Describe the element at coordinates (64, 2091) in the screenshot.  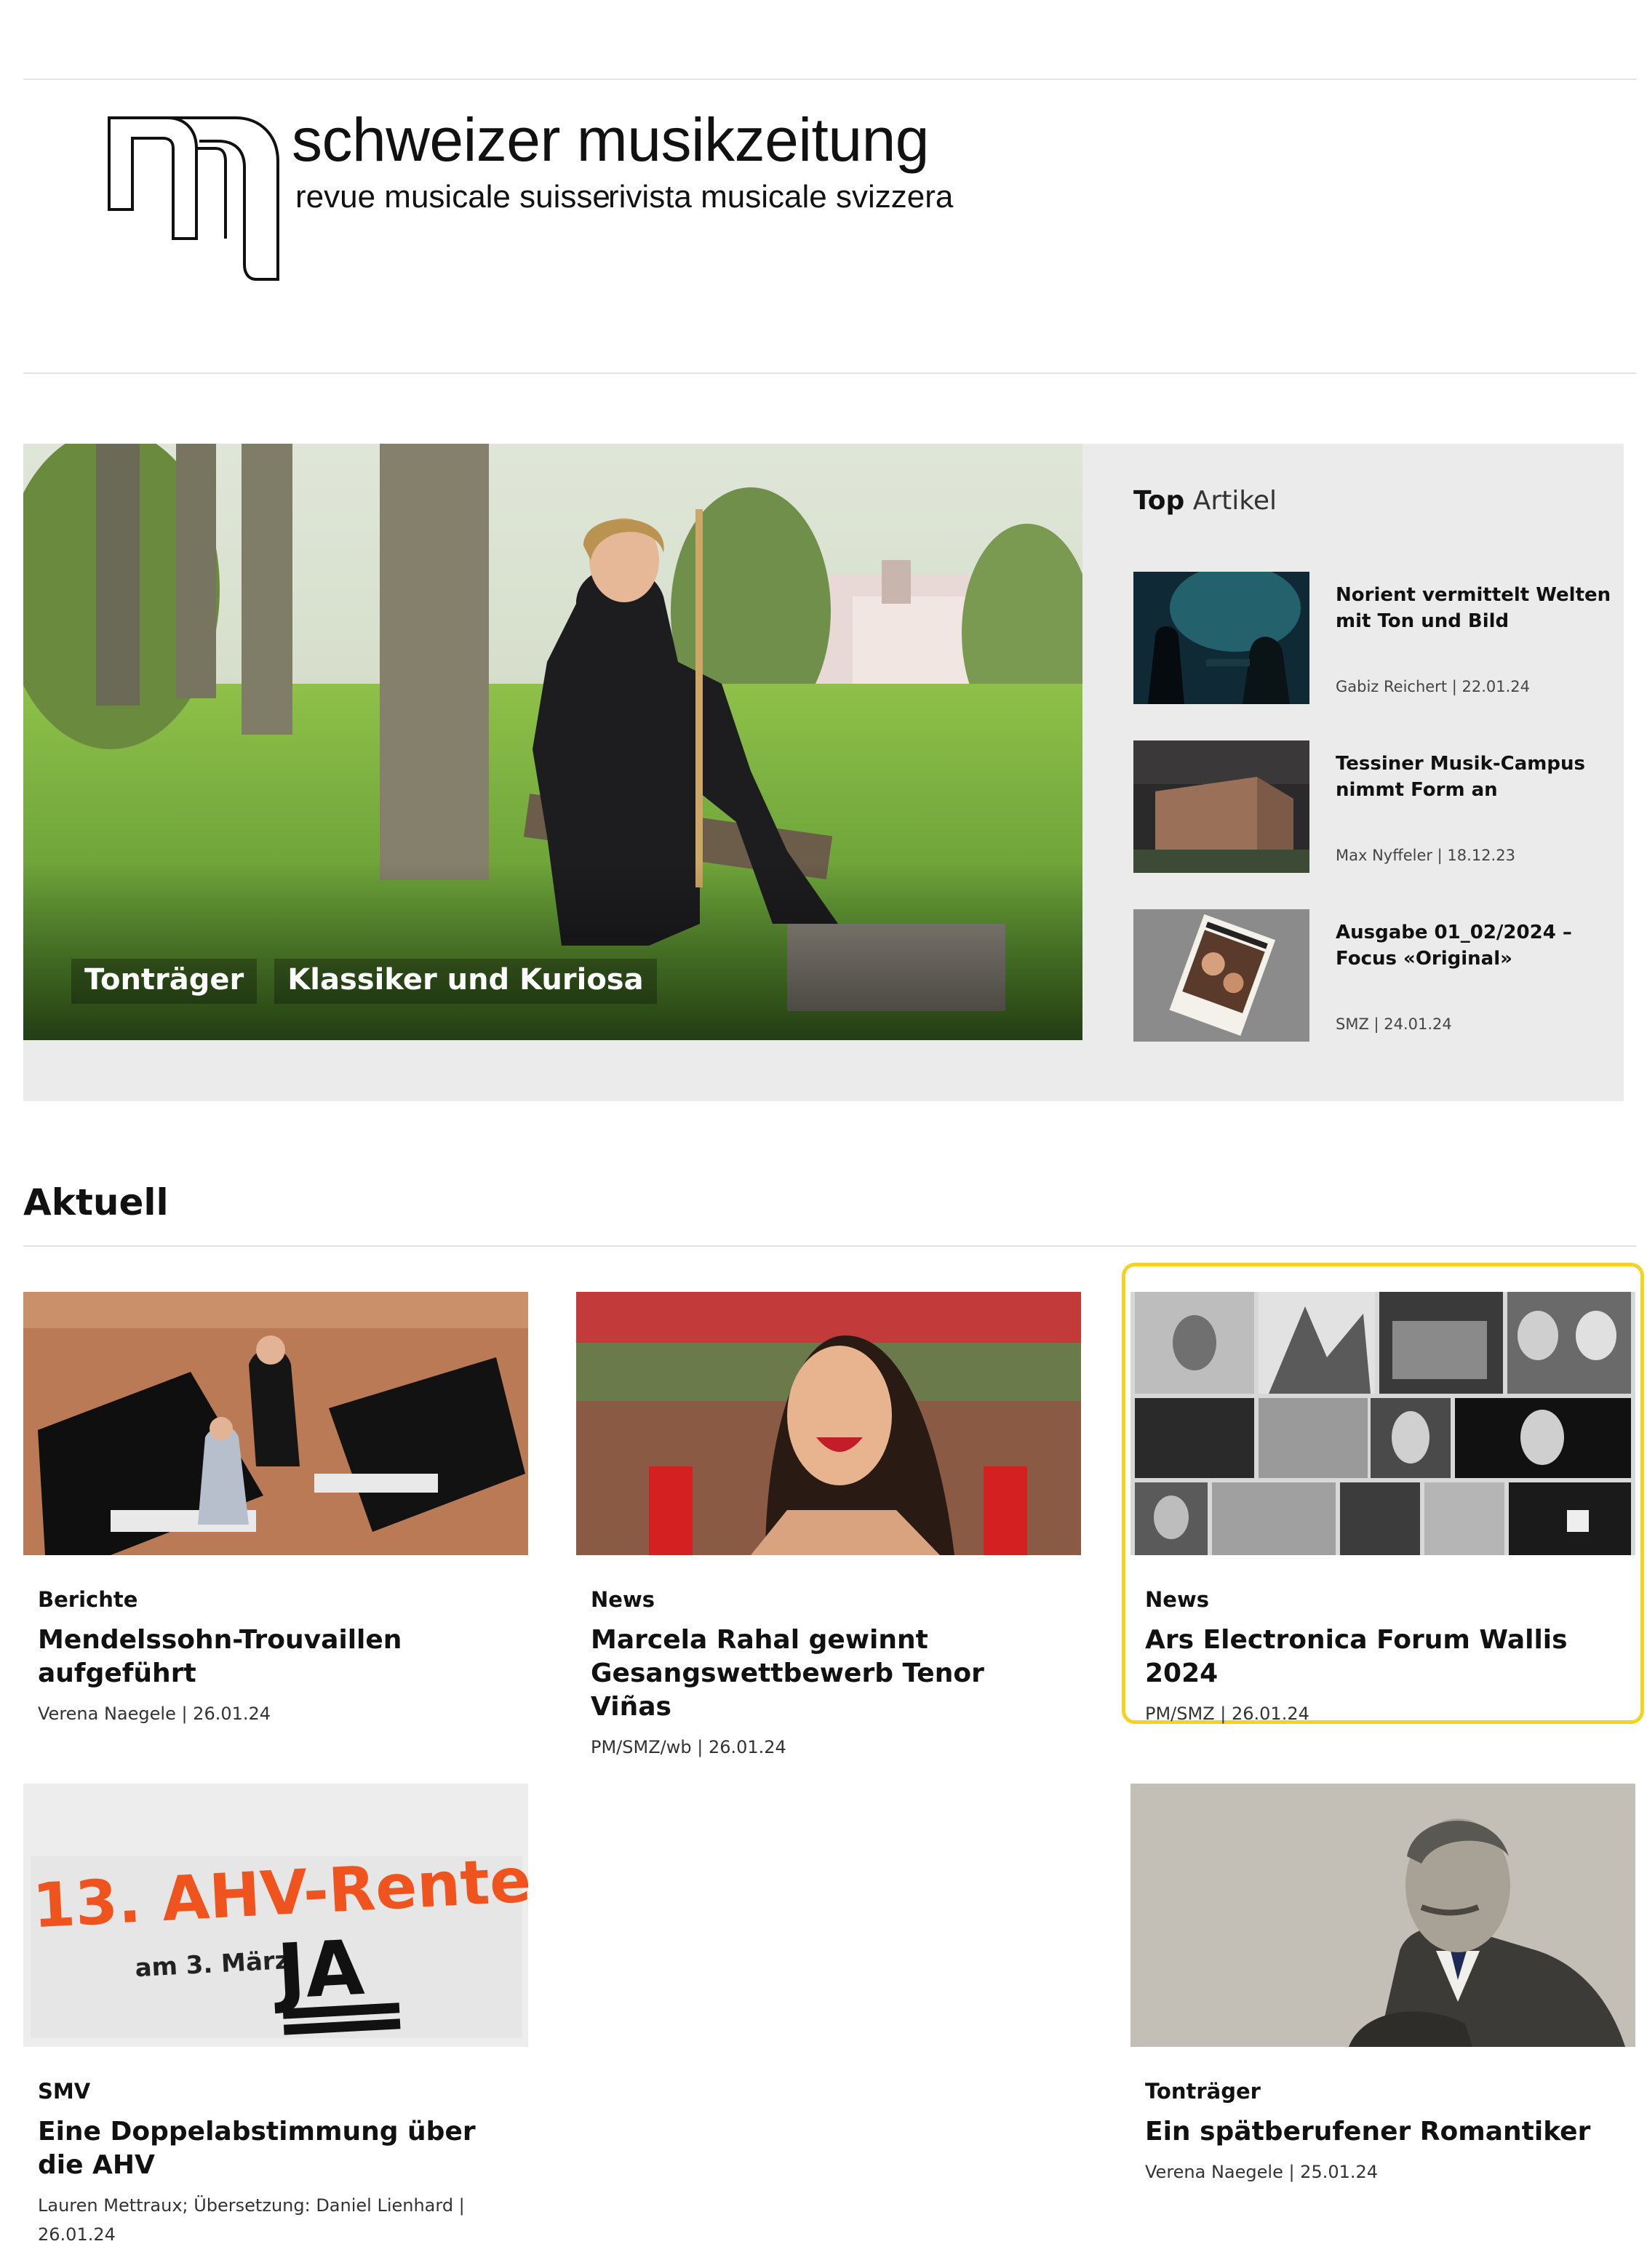
I see `article-card-category: SMV` at that location.